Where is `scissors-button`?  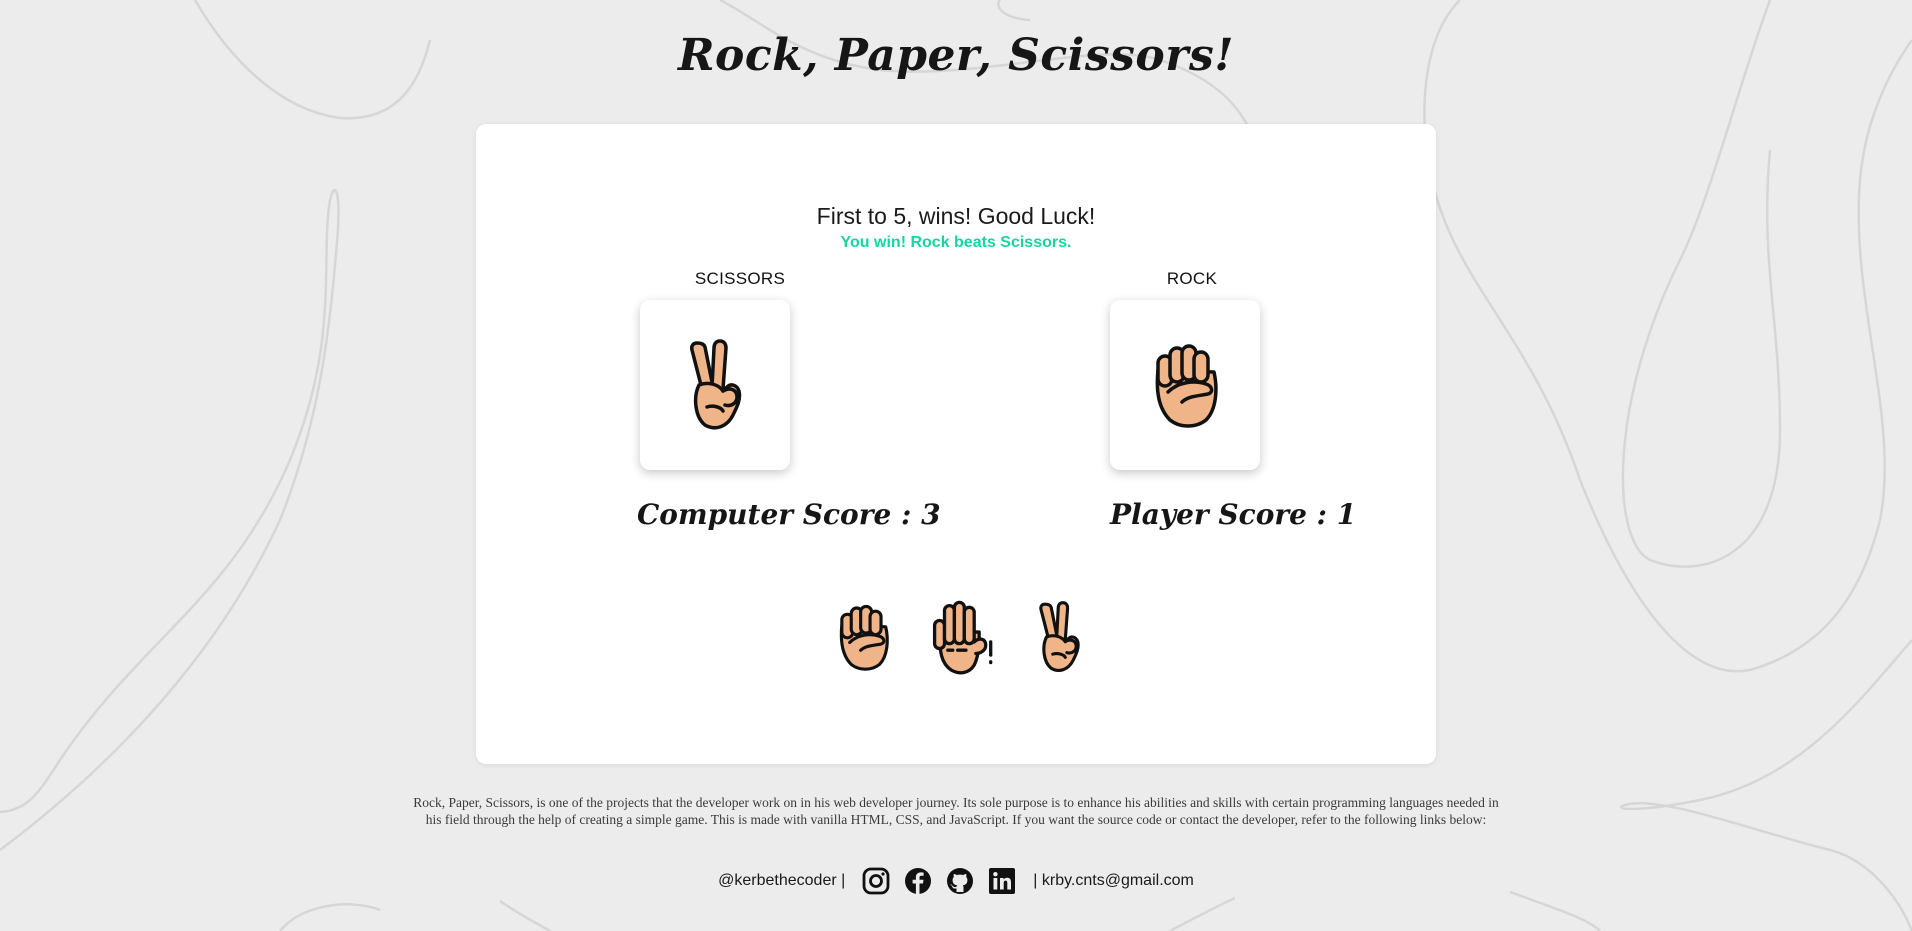 scissors-button is located at coordinates (1059, 636).